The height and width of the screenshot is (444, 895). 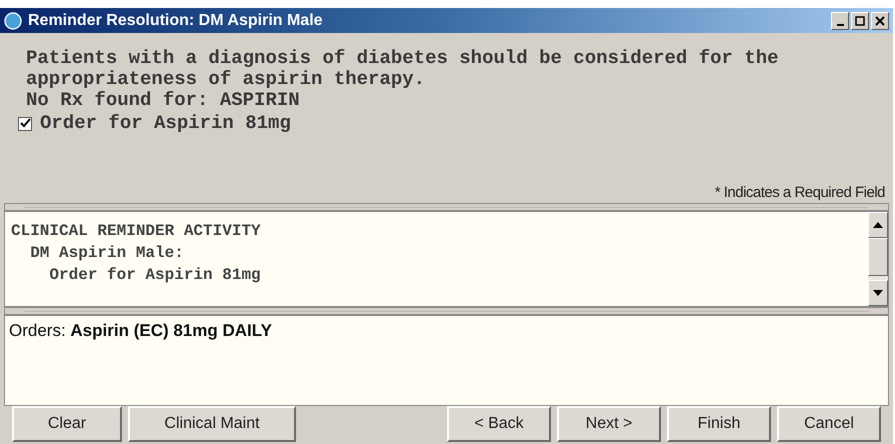 I want to click on close-icon, so click(x=880, y=21).